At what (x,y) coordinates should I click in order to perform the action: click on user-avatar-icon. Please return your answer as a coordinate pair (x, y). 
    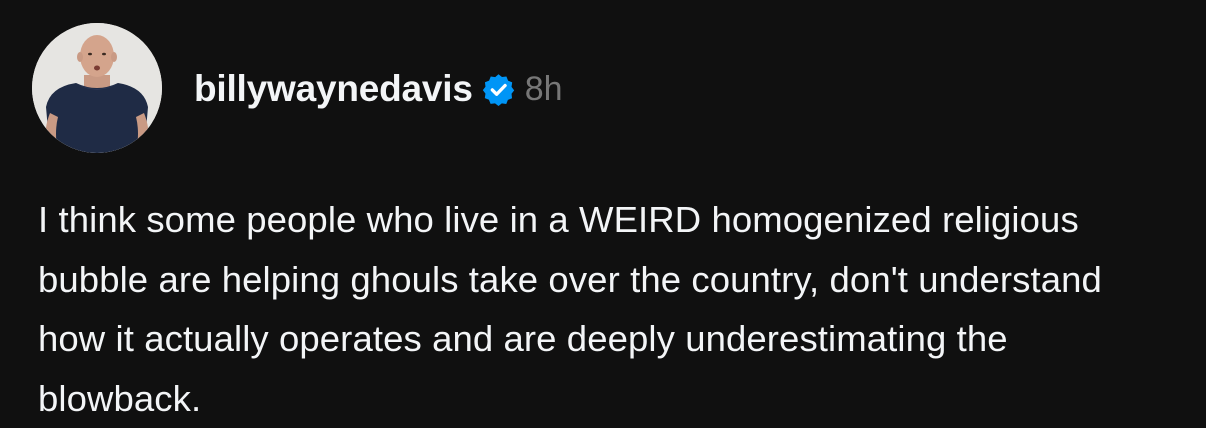
    Looking at the image, I should click on (97, 88).